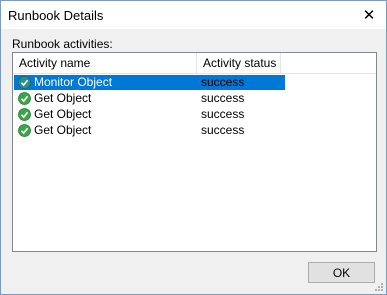 The image size is (387, 295). Describe the element at coordinates (239, 63) in the screenshot. I see `column-header-activity-status: Activity status` at that location.